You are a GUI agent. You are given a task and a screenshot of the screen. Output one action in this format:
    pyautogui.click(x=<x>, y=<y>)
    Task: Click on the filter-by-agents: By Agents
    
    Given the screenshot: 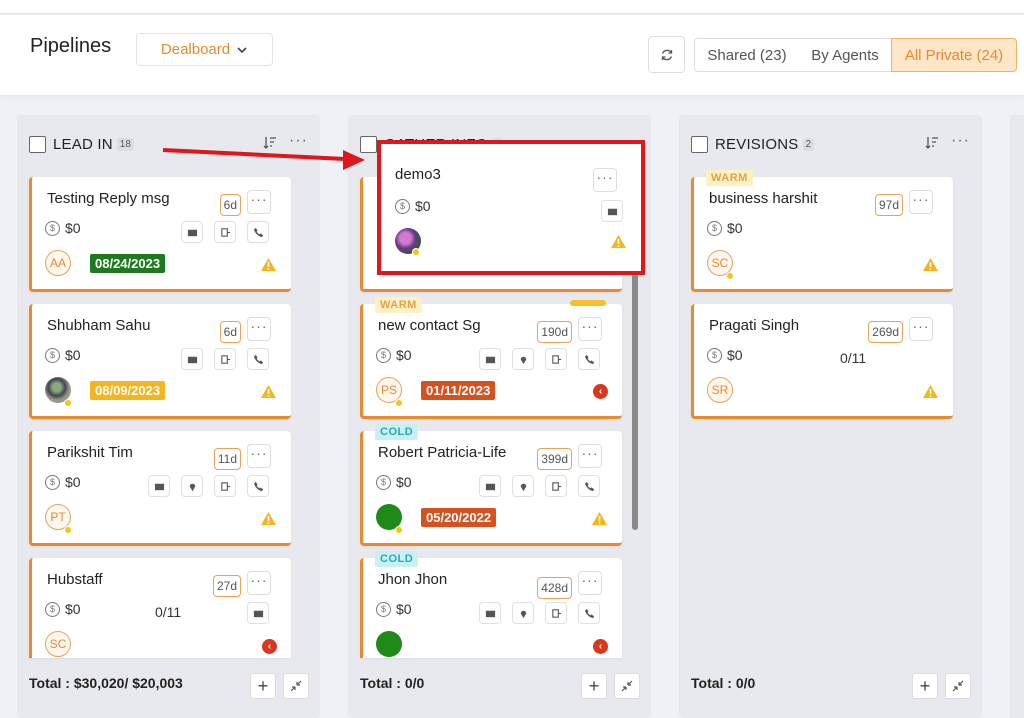 What is the action you would take?
    pyautogui.click(x=845, y=55)
    